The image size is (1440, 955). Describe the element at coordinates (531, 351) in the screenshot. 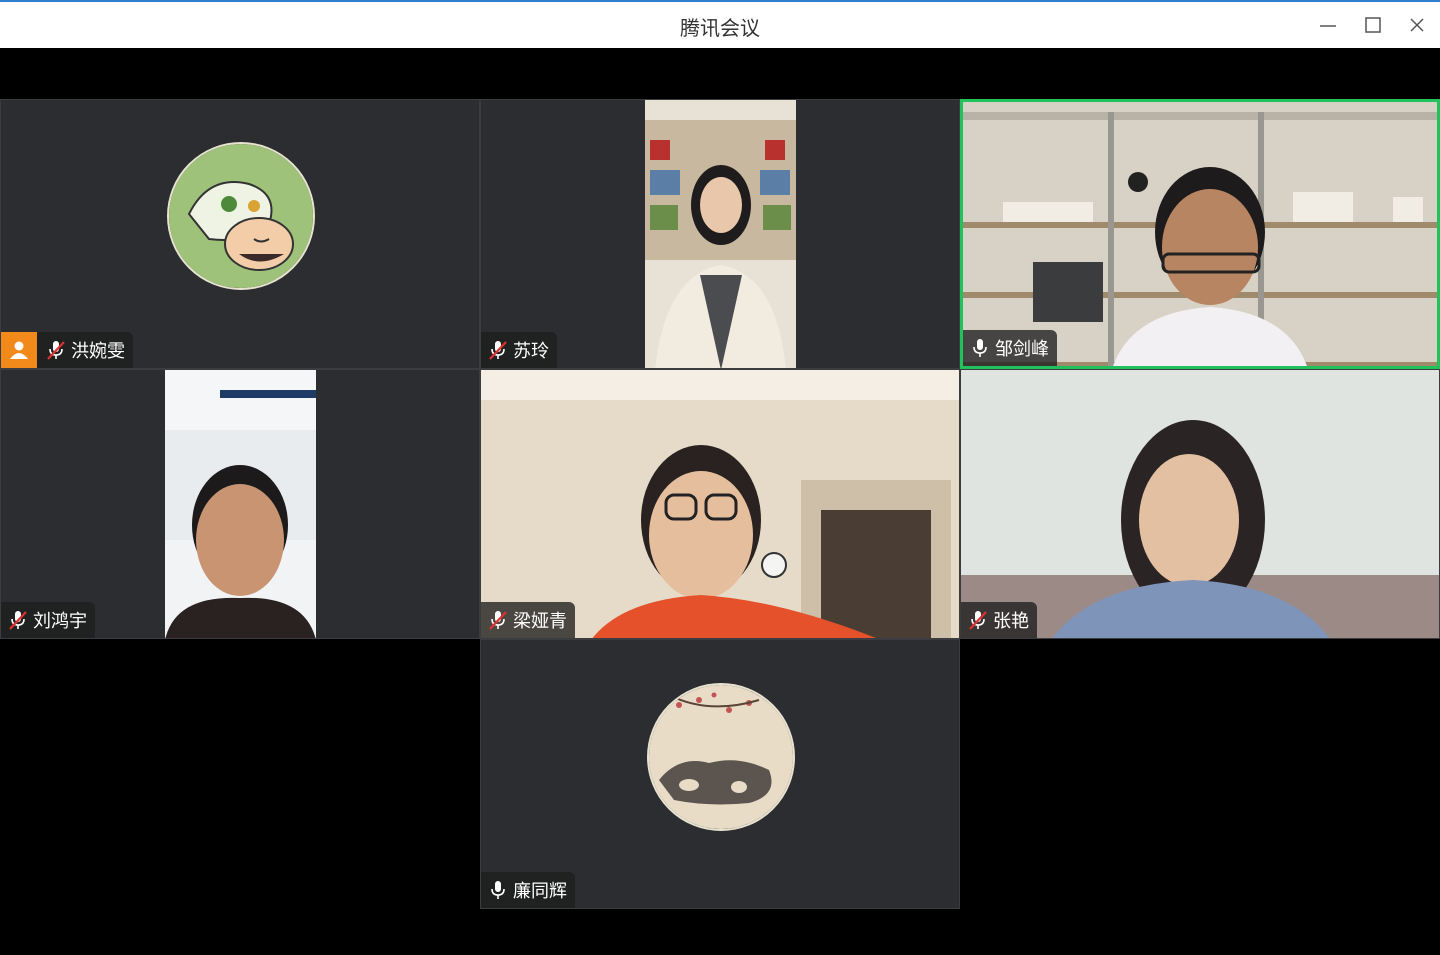

I see `participant-name: 苏玲` at that location.